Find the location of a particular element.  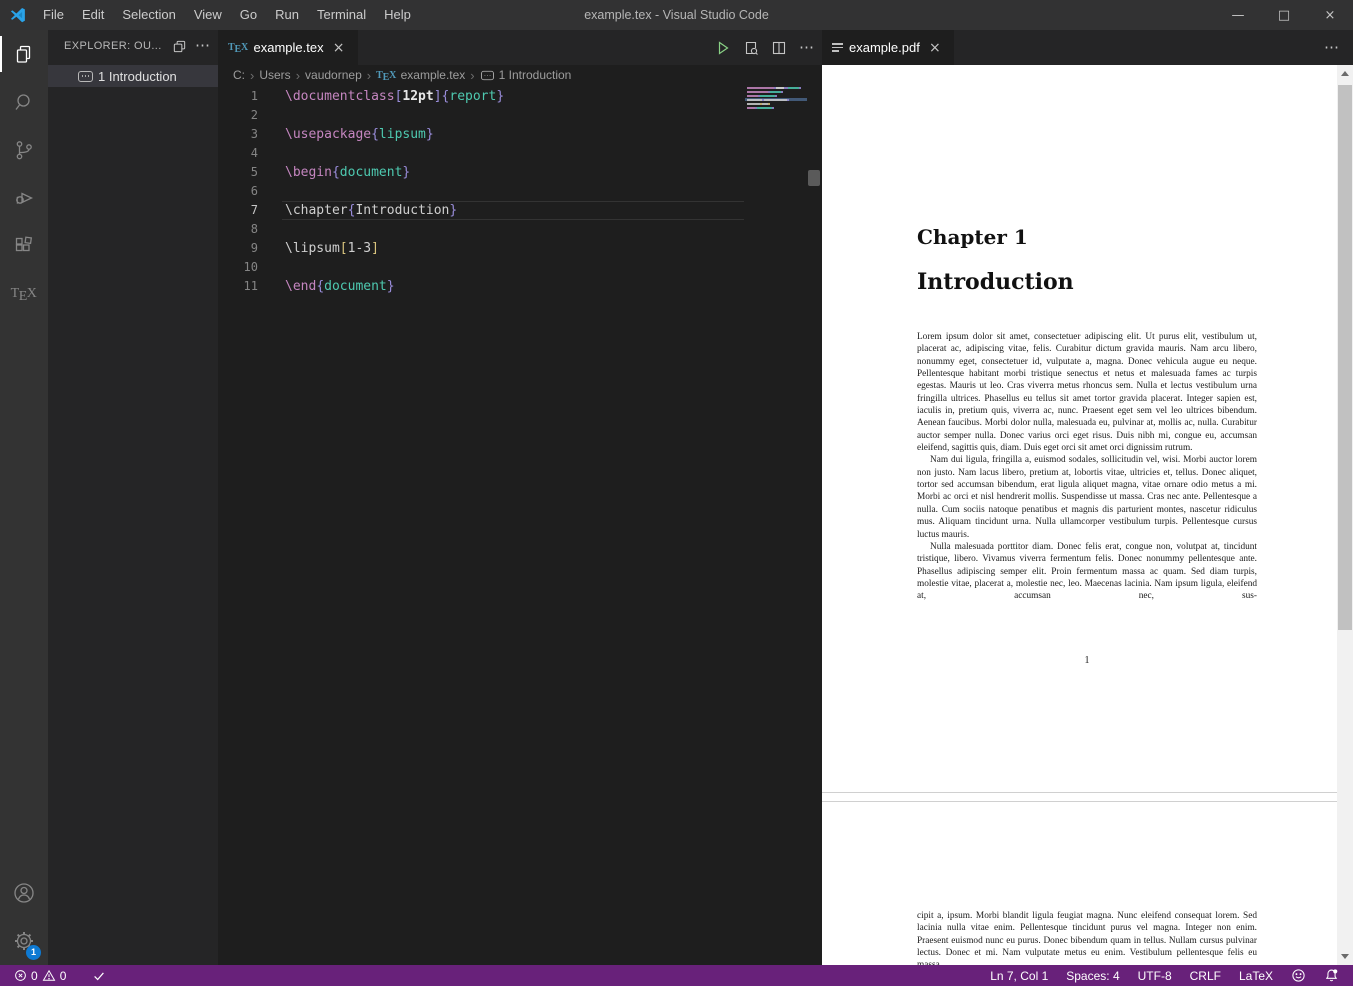

indentation-status: Spaces: 4 is located at coordinates (1092, 976).